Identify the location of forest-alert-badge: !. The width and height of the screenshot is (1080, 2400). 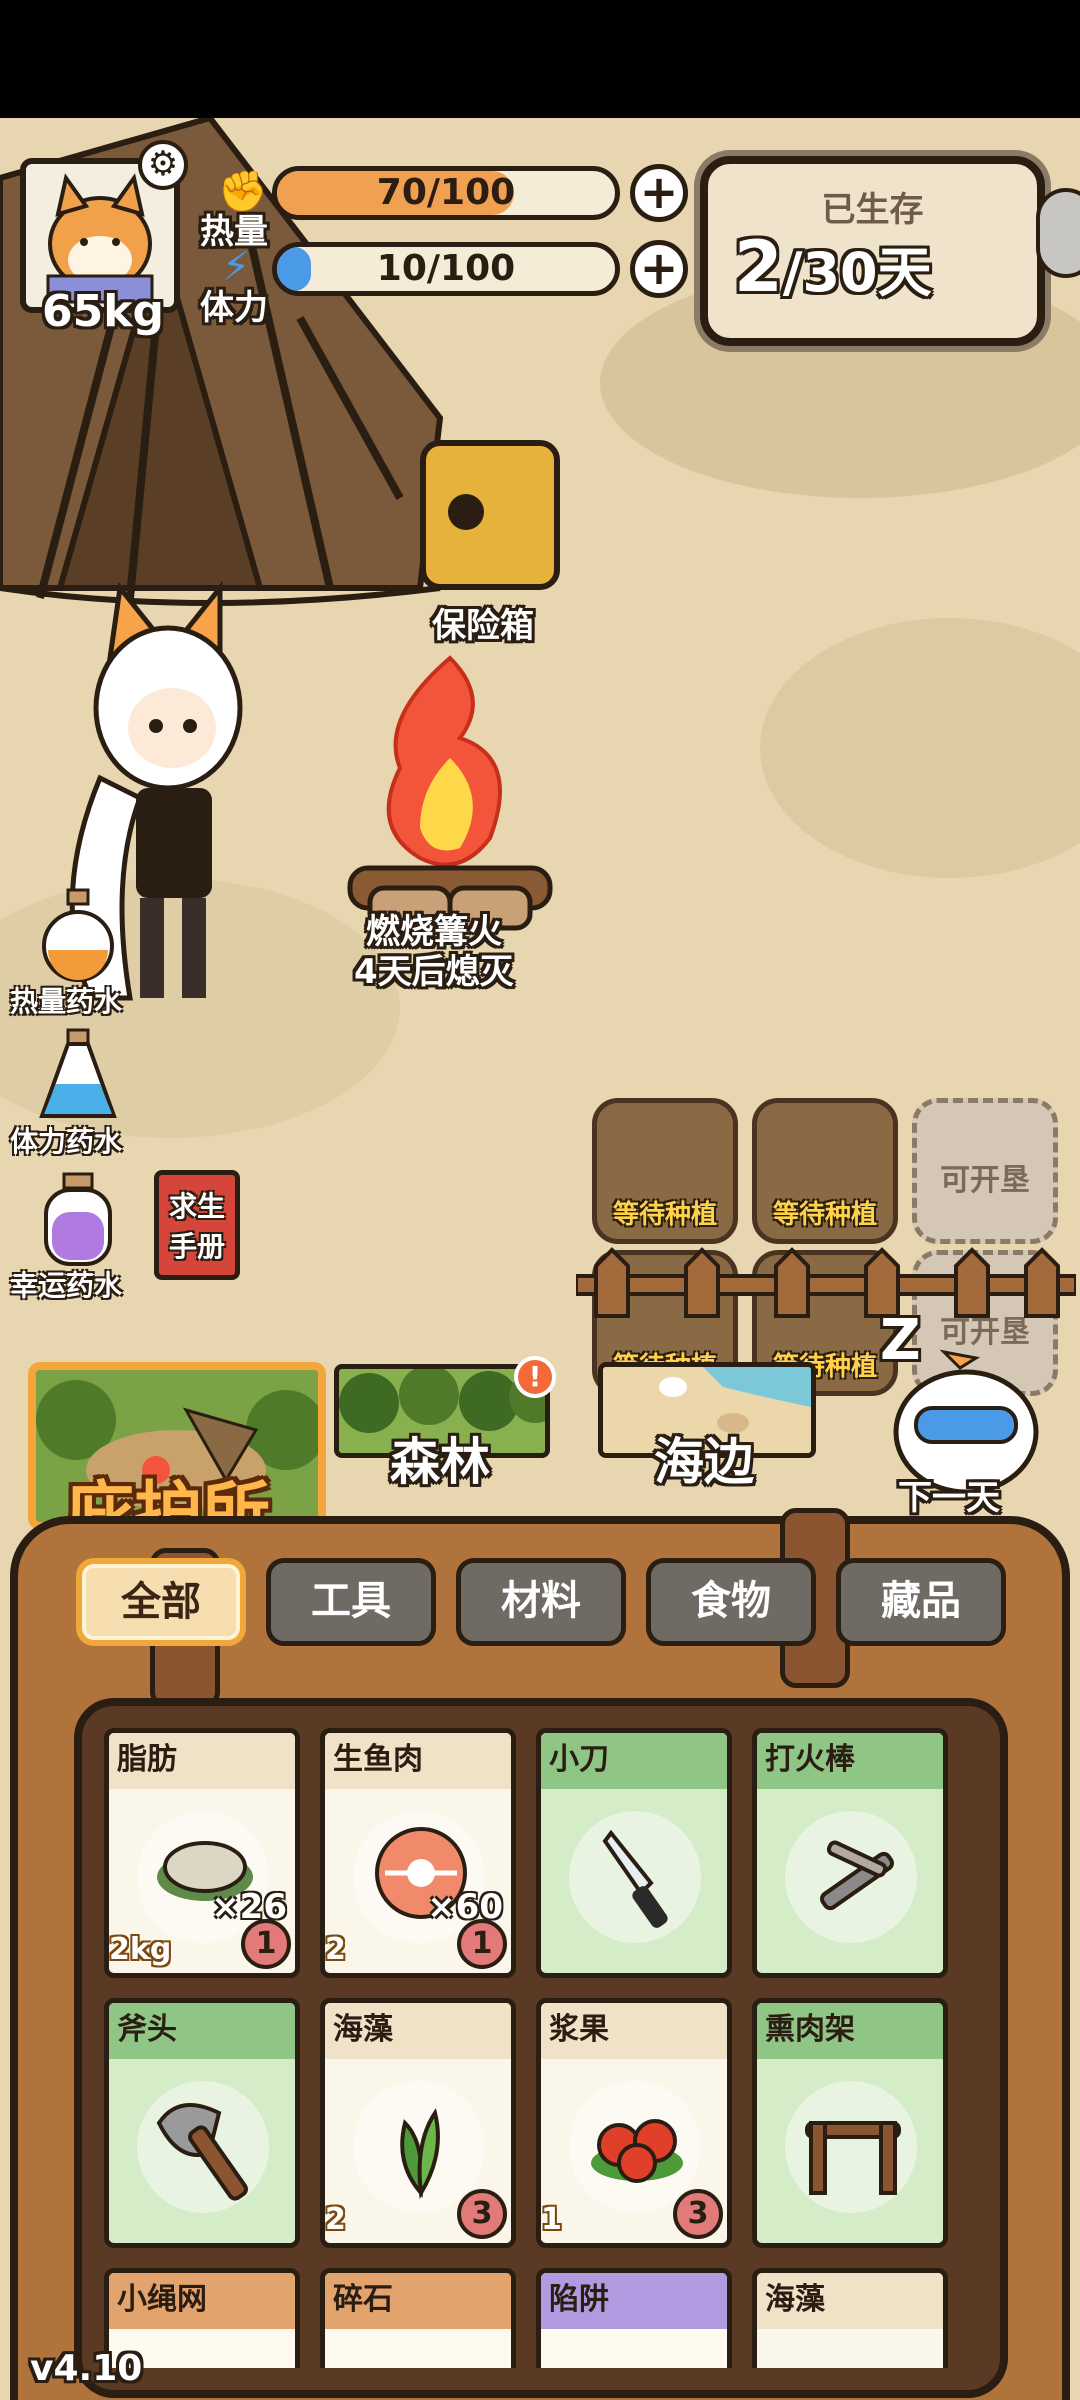
(535, 1377).